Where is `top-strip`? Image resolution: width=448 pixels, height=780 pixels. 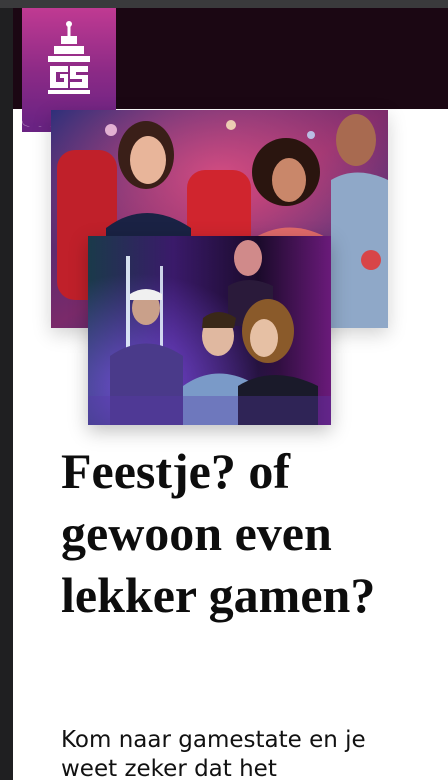
top-strip is located at coordinates (224, 4).